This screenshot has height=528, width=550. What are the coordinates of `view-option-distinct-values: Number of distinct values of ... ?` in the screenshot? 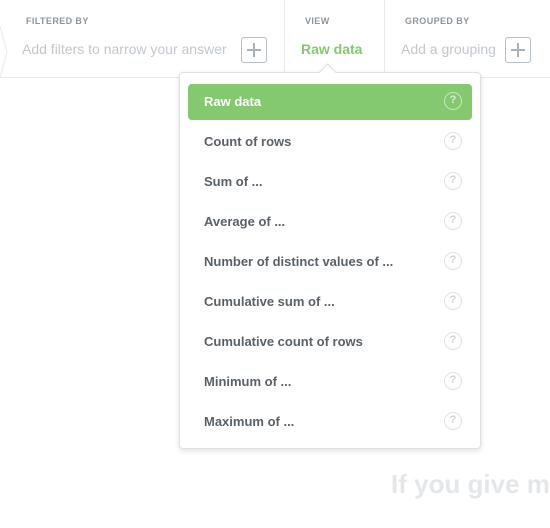 It's located at (330, 262).